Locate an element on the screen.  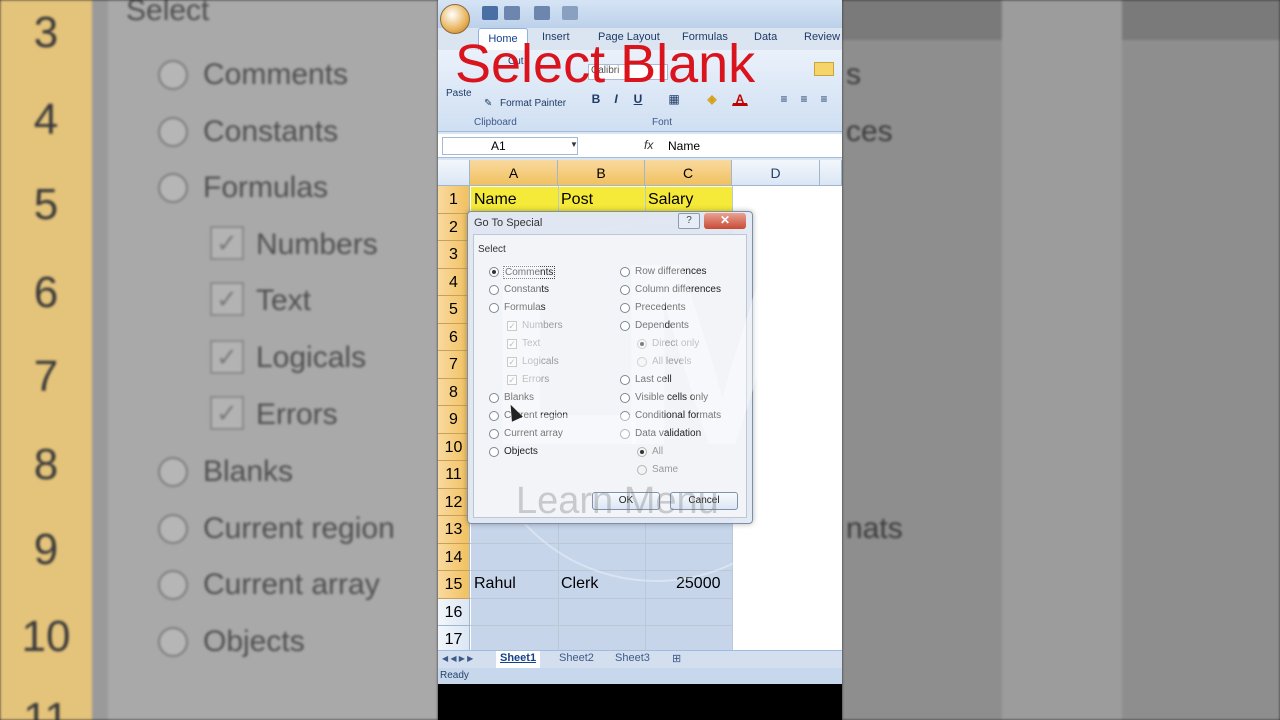
bg-option-label: Current array is located at coordinates (291, 584).